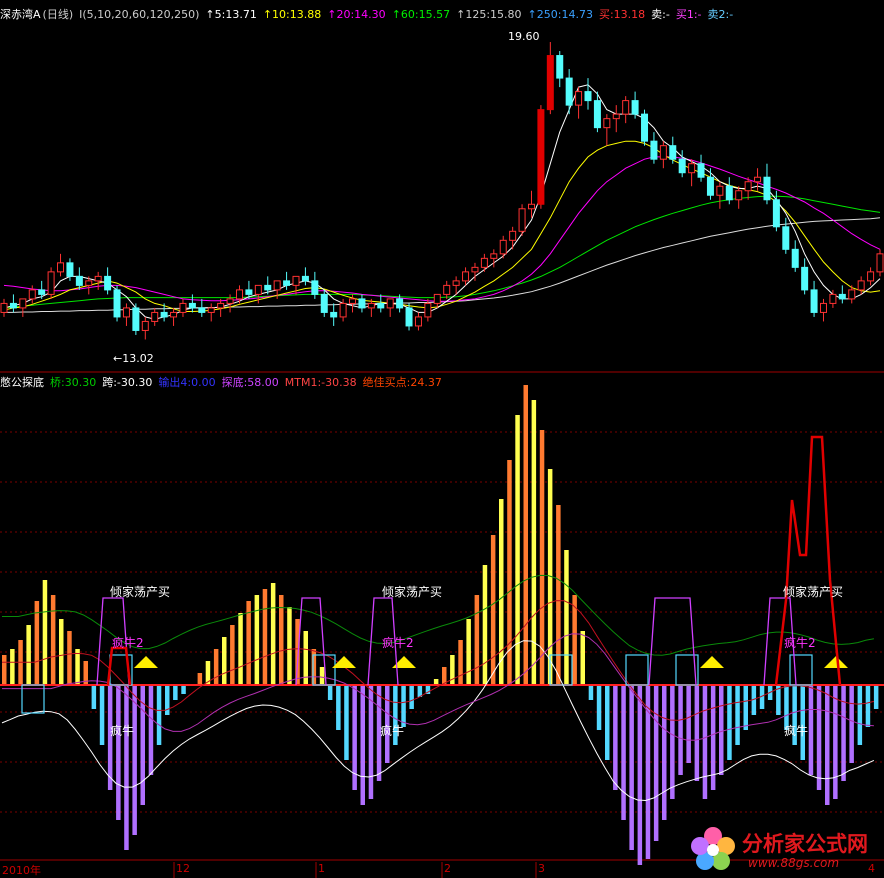 This screenshot has width=884, height=878. I want to click on sell-value: 卖:-, so click(660, 14).